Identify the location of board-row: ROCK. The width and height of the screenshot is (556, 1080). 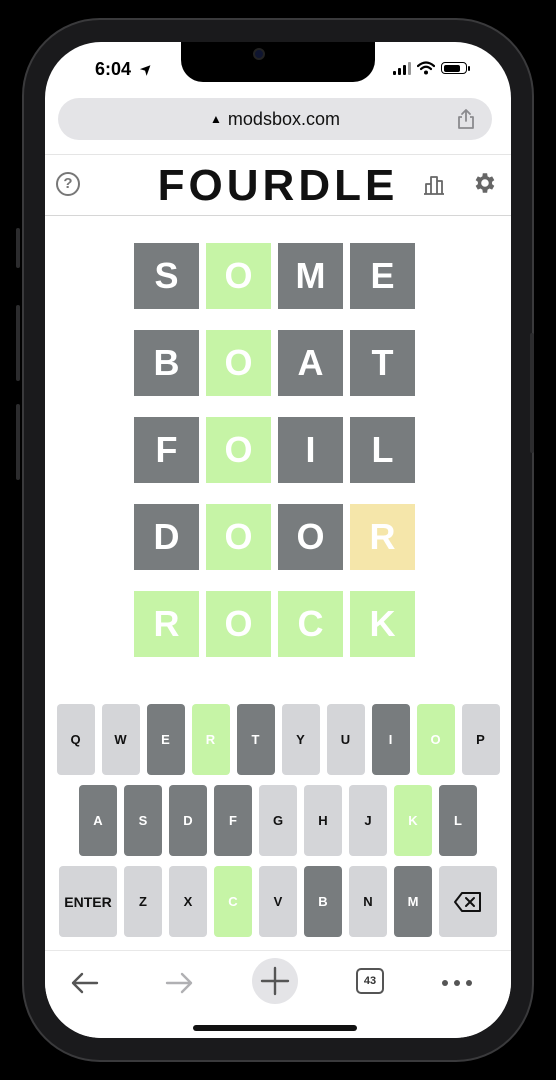
(274, 624).